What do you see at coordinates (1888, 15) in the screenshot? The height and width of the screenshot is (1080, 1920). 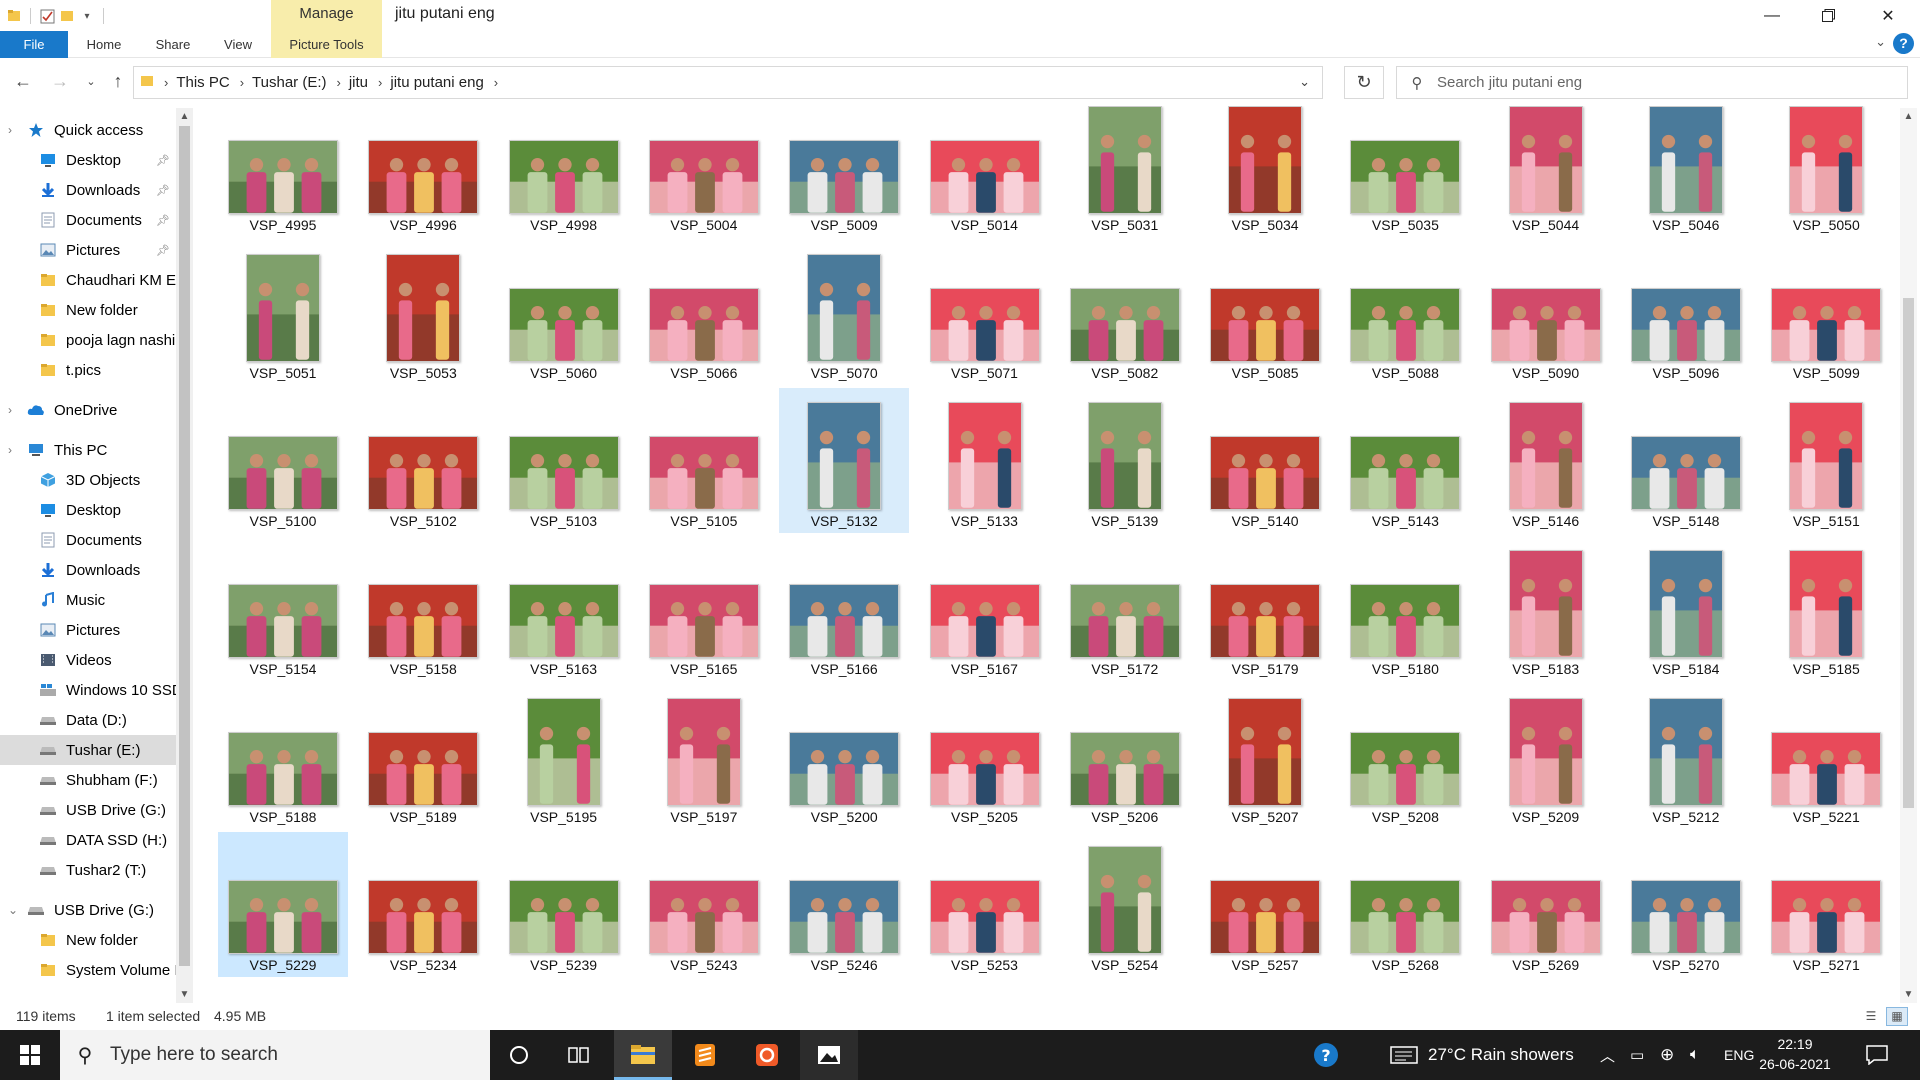 I see `close-button: ✕` at bounding box center [1888, 15].